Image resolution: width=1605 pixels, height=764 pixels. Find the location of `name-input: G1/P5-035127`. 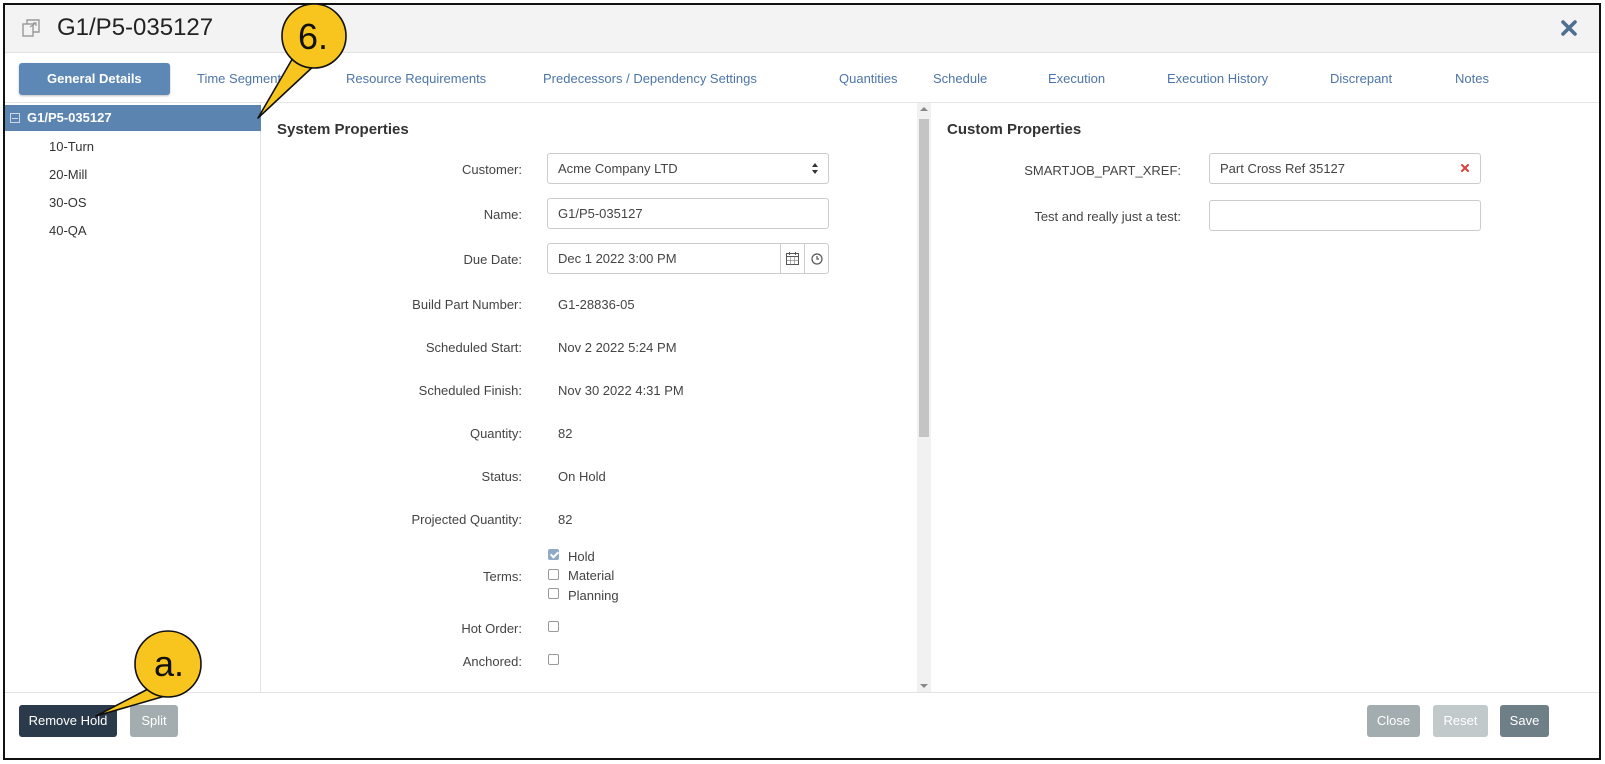

name-input: G1/P5-035127 is located at coordinates (688, 213).